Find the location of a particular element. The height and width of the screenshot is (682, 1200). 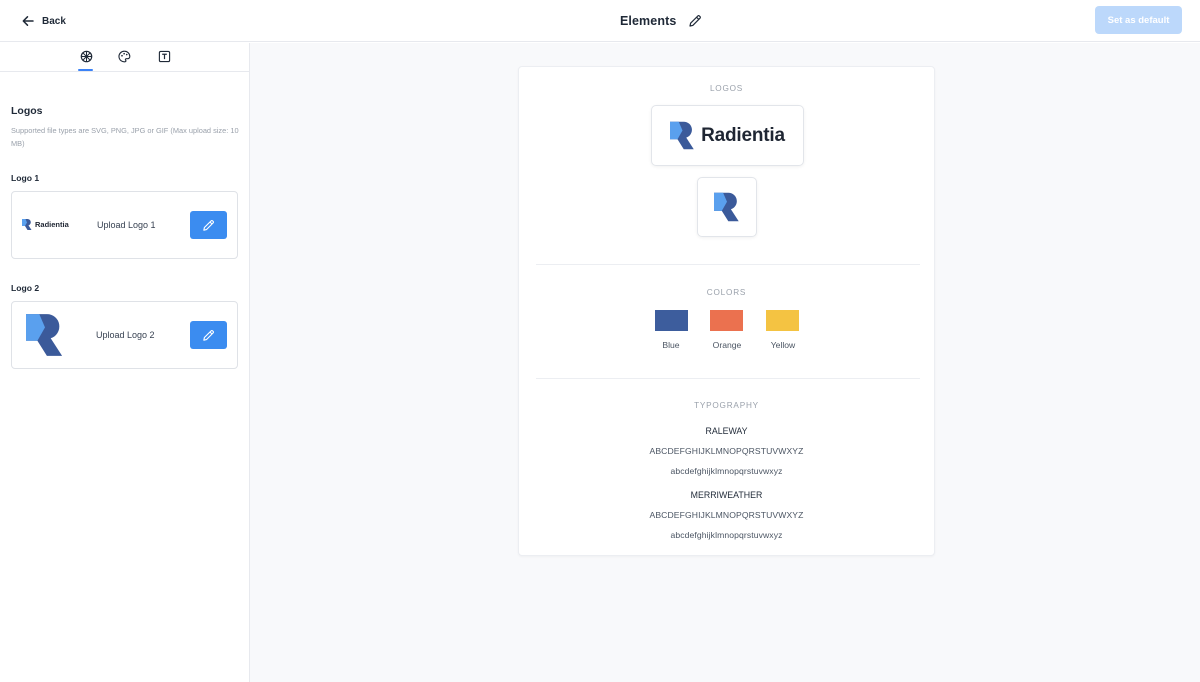

tab-elements is located at coordinates (86, 56).